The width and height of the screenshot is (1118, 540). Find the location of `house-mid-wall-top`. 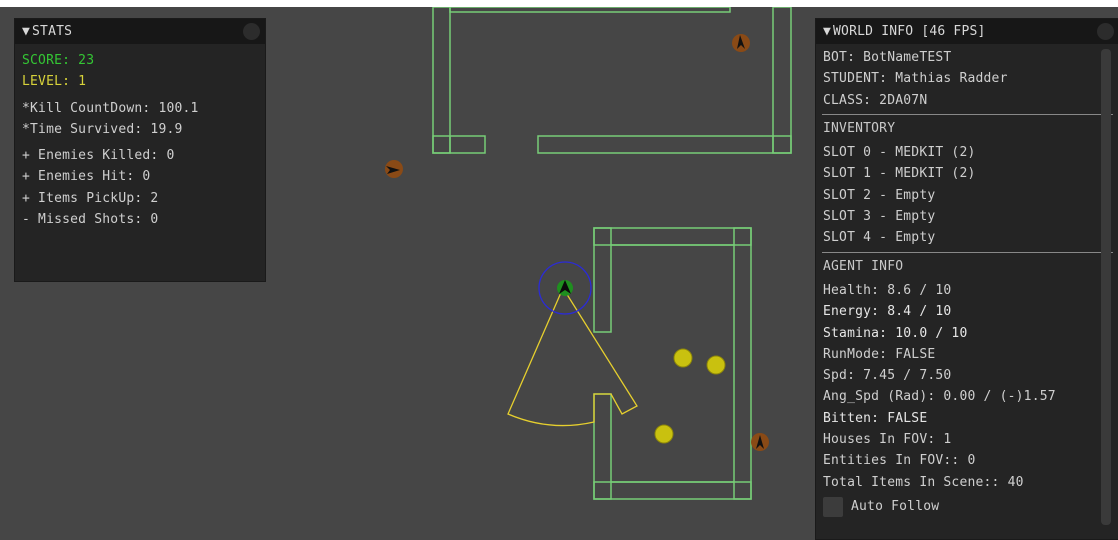

house-mid-wall-top is located at coordinates (672, 236).